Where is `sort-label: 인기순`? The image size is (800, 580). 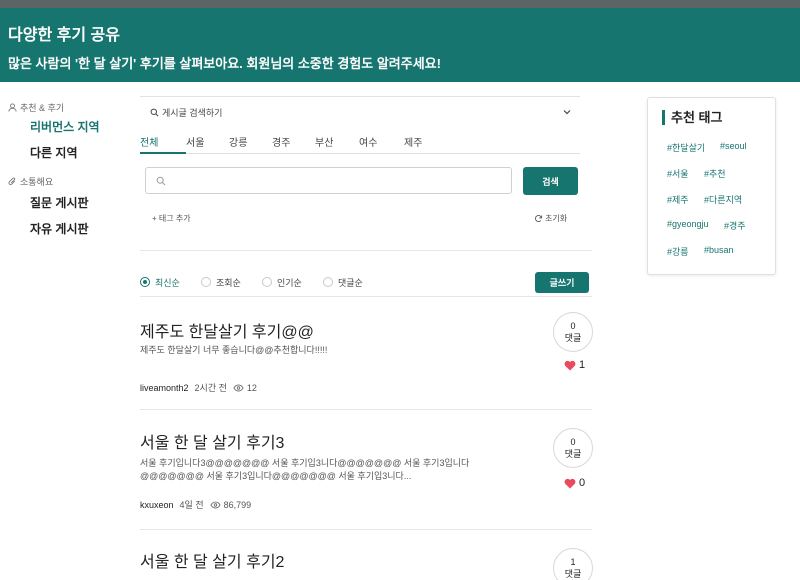
sort-label: 인기순 is located at coordinates (289, 282).